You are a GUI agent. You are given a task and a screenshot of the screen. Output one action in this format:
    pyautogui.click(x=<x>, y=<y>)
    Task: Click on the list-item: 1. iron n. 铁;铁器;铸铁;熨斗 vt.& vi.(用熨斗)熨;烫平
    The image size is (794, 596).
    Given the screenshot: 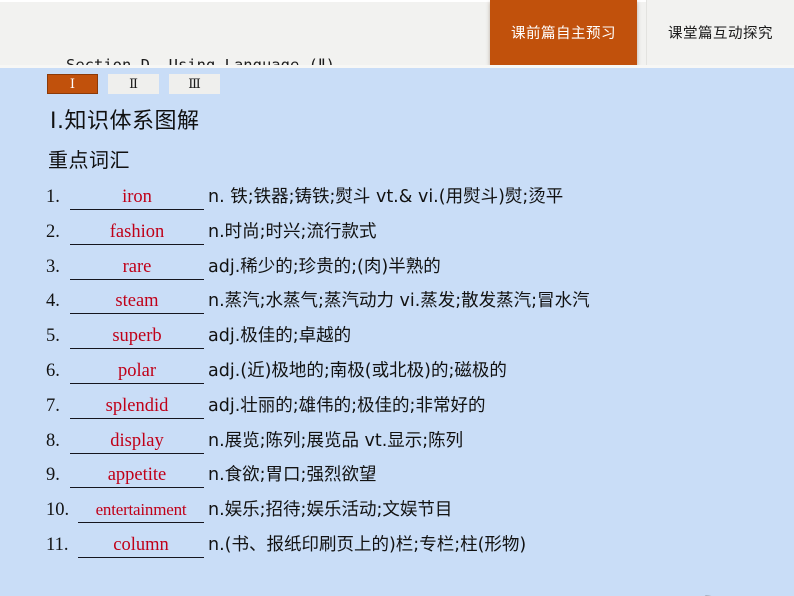 What is the action you would take?
    pyautogui.click(x=416, y=197)
    